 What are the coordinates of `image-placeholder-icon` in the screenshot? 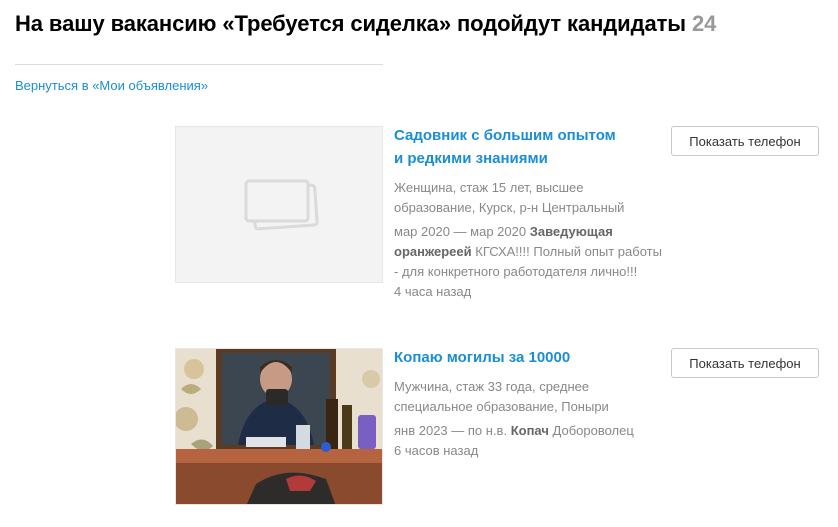 It's located at (281, 205).